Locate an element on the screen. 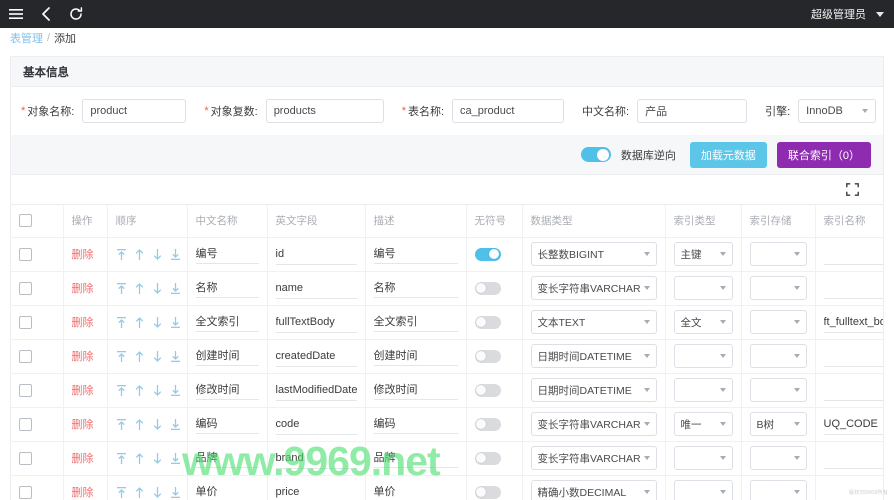 The height and width of the screenshot is (500, 894). object-plural-input is located at coordinates (324, 111).